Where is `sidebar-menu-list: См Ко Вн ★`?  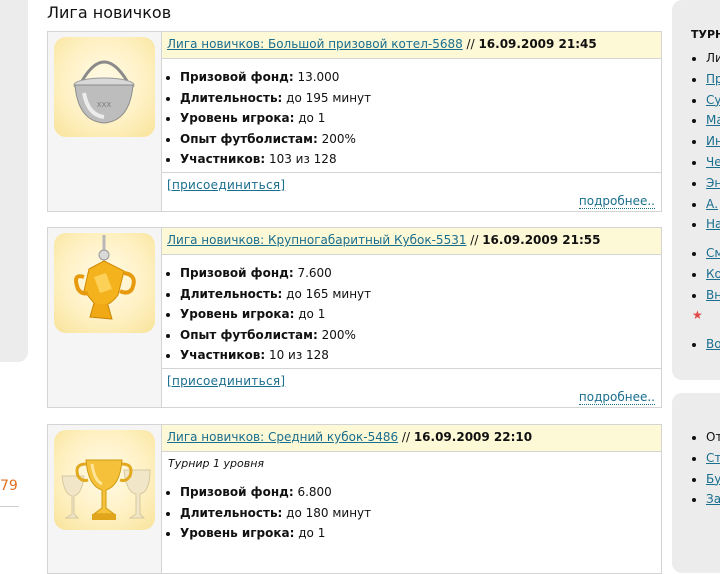 sidebar-menu-list: См Ко Вн ★ is located at coordinates (706, 284).